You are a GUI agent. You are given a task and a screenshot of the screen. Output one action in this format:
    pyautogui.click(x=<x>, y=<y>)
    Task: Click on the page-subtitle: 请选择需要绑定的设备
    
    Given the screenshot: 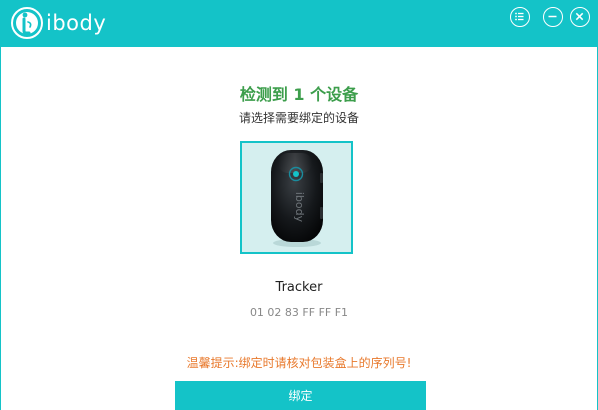 What is the action you would take?
    pyautogui.click(x=298, y=118)
    